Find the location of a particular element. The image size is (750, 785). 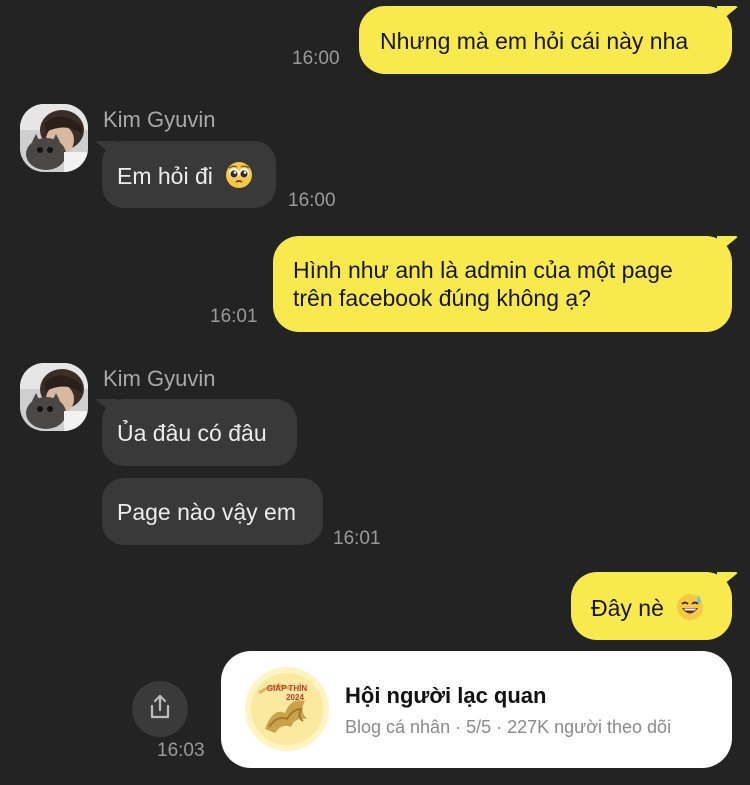

message-text: Em hỏi đi is located at coordinates (165, 176).